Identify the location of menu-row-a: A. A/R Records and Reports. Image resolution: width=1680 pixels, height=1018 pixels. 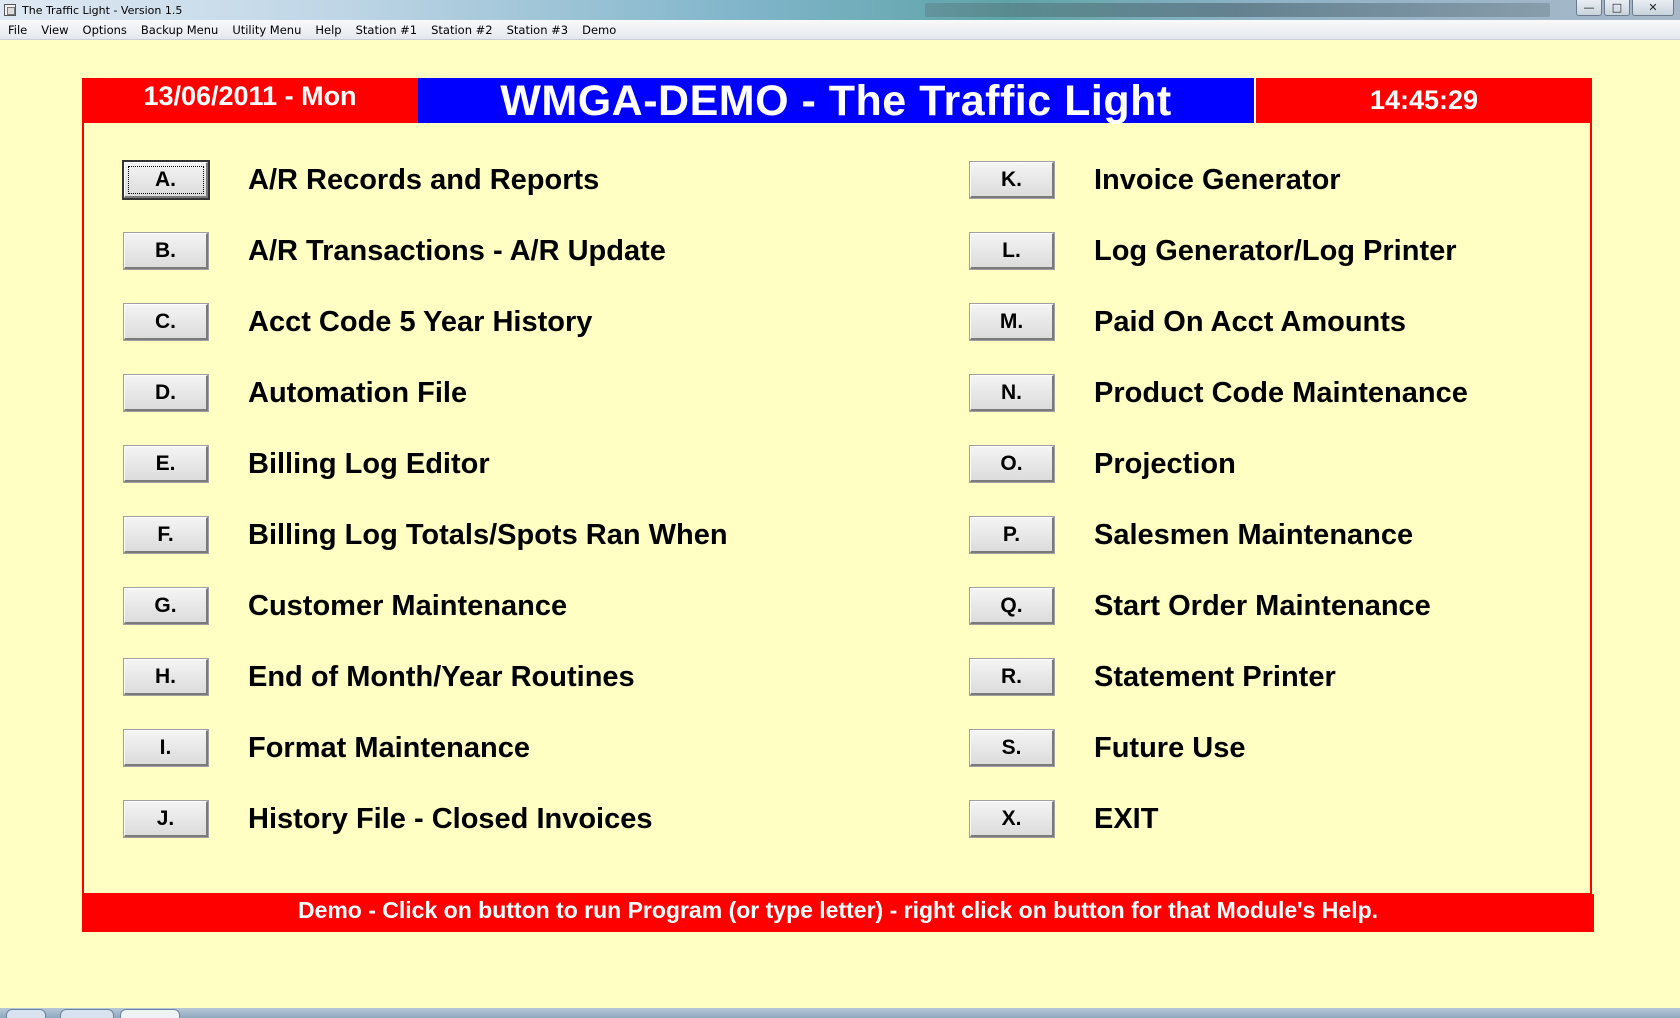
(474, 180).